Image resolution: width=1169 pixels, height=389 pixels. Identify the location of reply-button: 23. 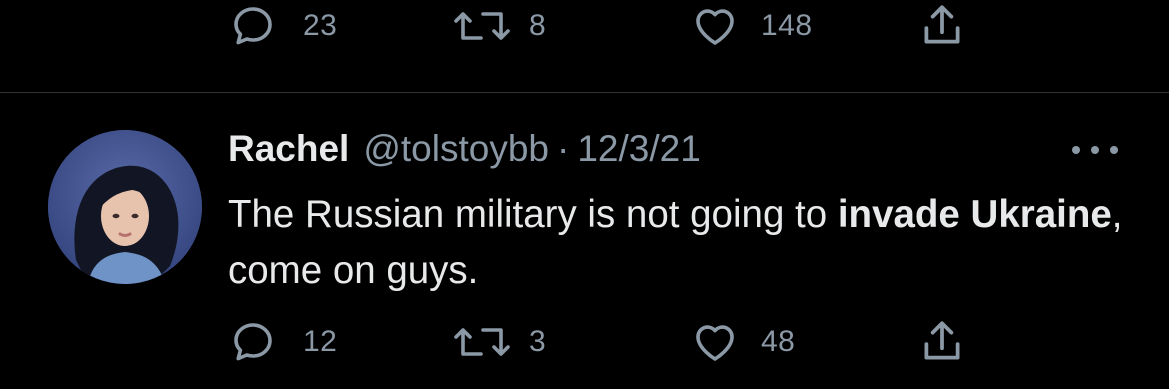
(283, 26).